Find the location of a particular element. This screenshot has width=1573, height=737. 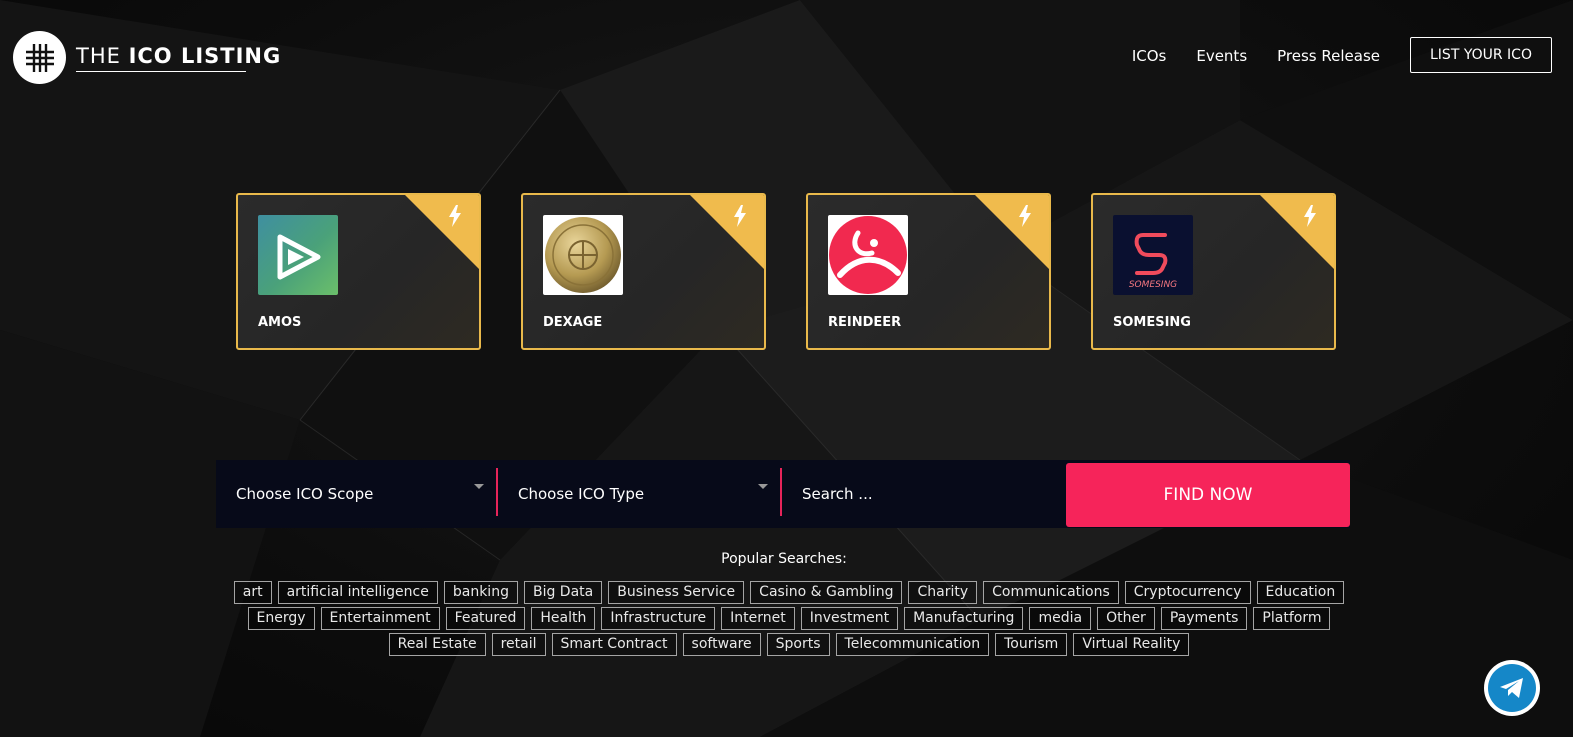

logo-text: THE ICO LISTING is located at coordinates (178, 56).